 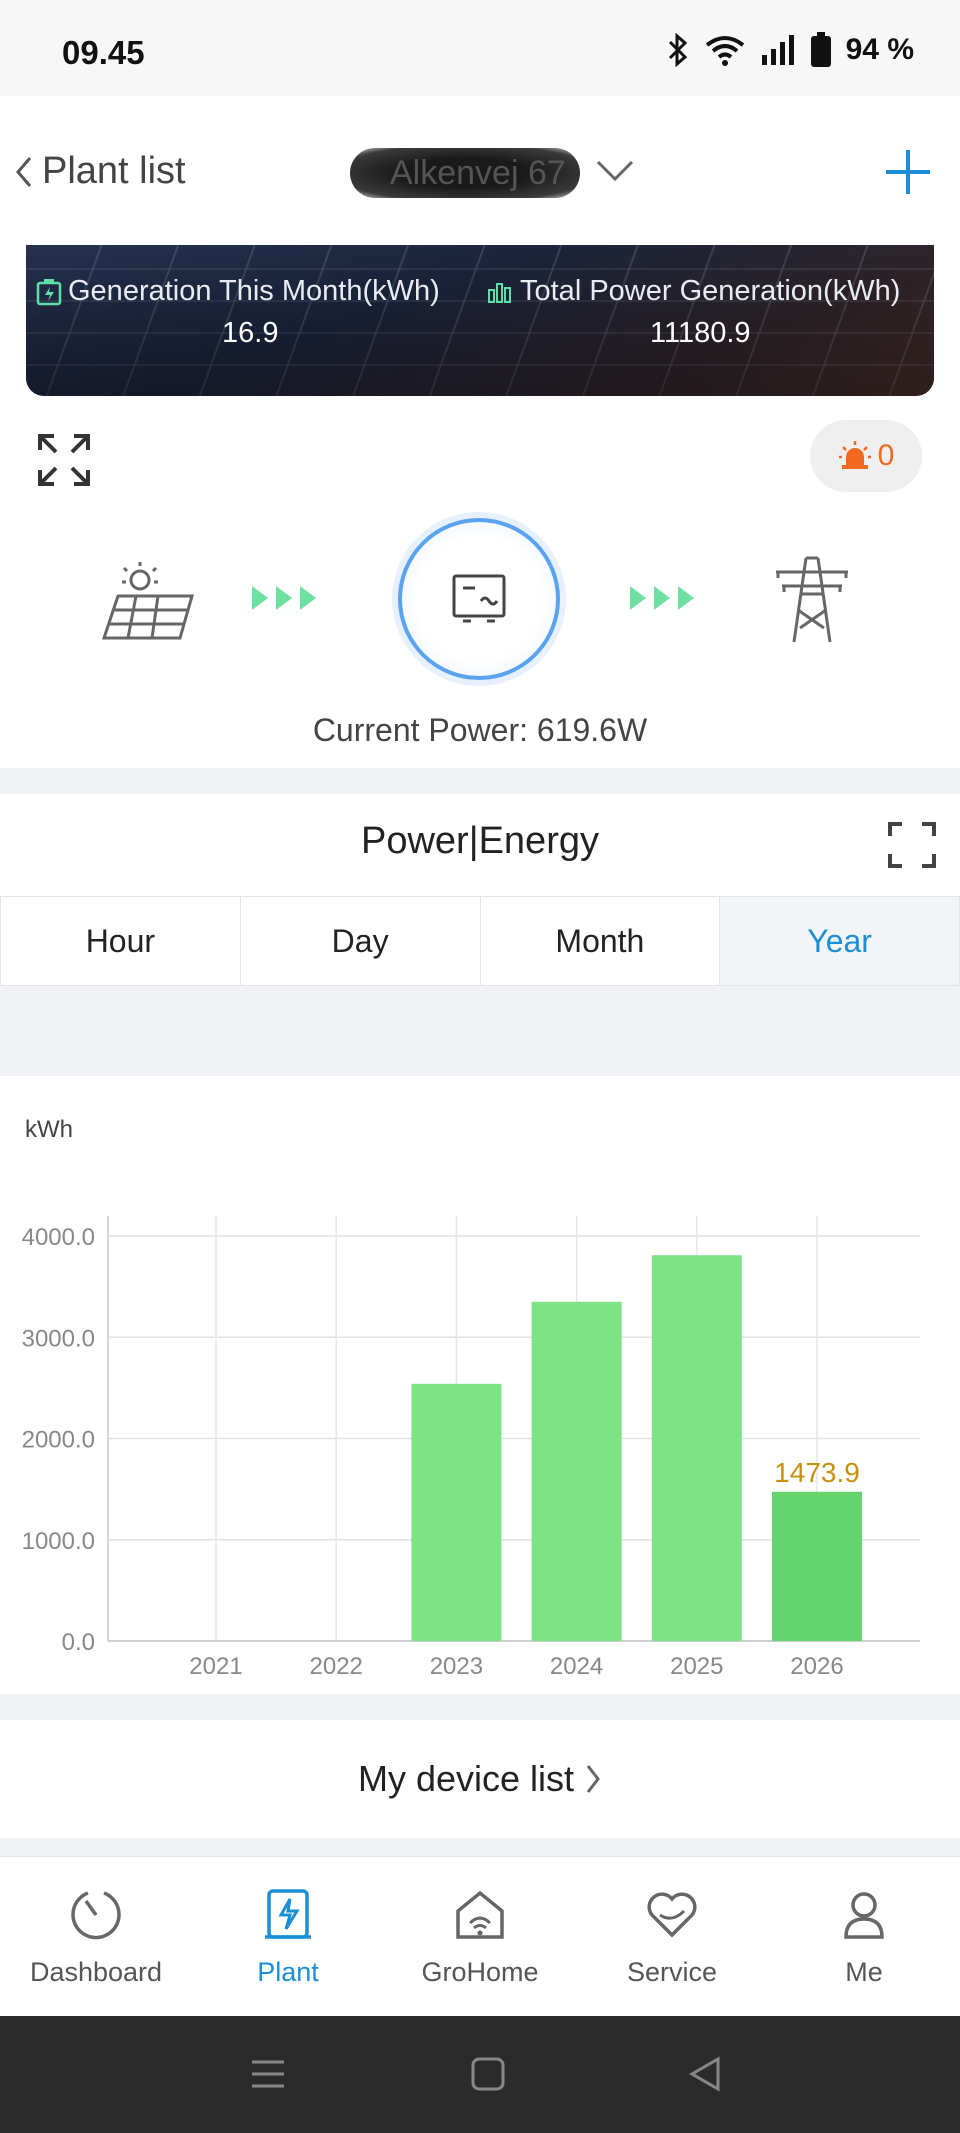 What do you see at coordinates (820, 49) in the screenshot?
I see `battery-icon` at bounding box center [820, 49].